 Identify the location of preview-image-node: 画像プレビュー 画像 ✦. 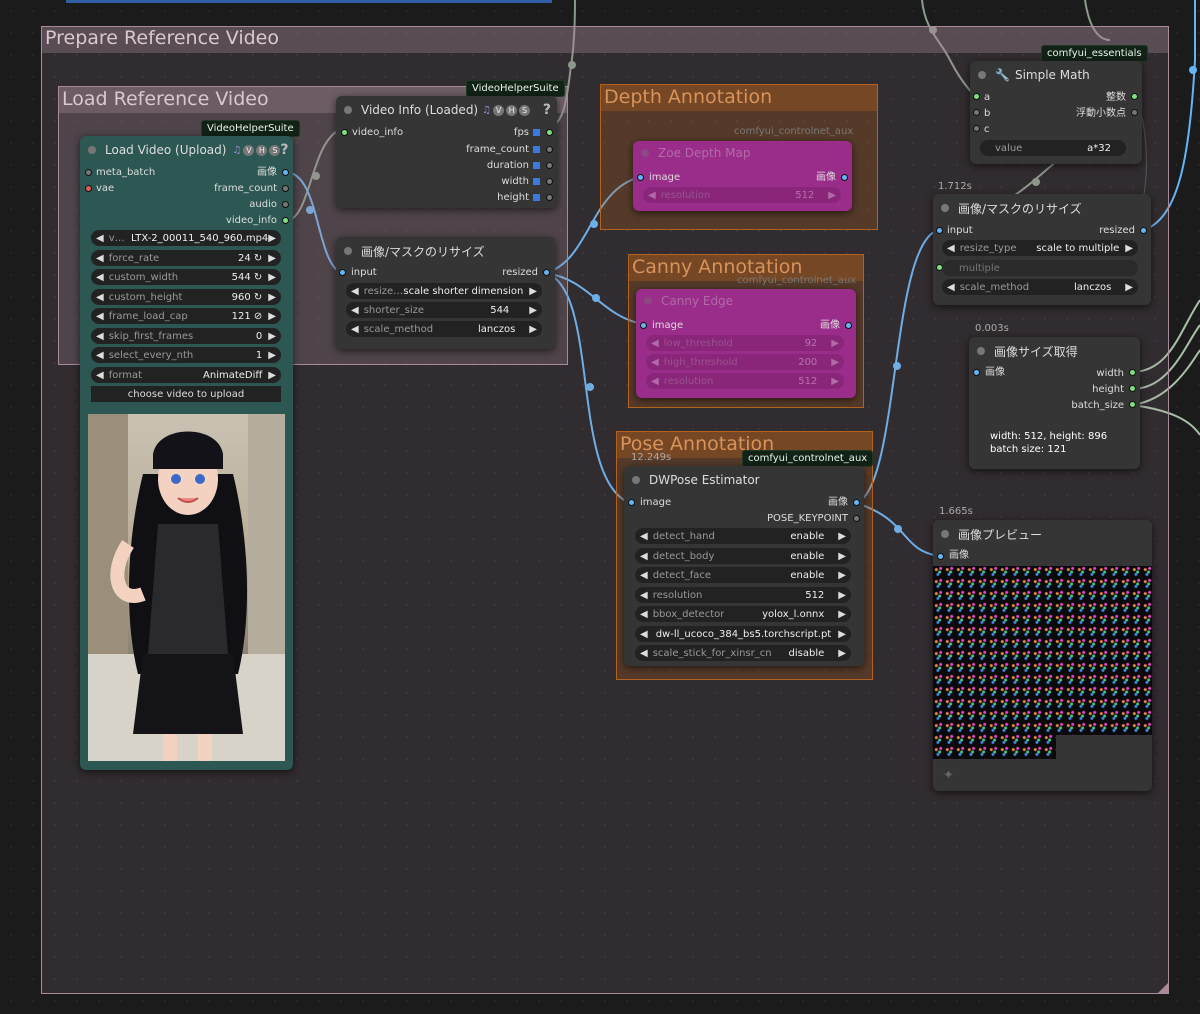
(1042, 655).